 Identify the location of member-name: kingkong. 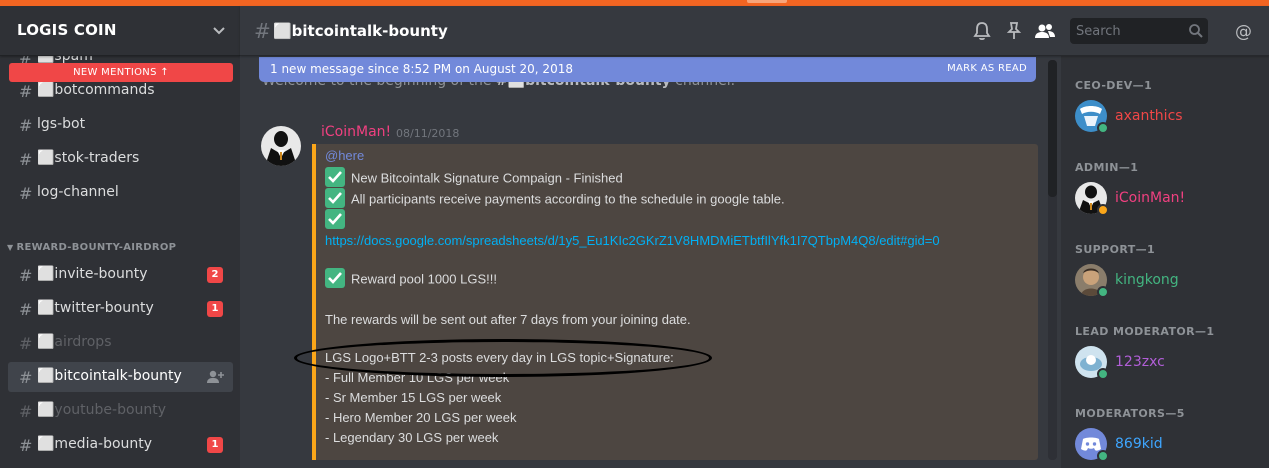
(1147, 280).